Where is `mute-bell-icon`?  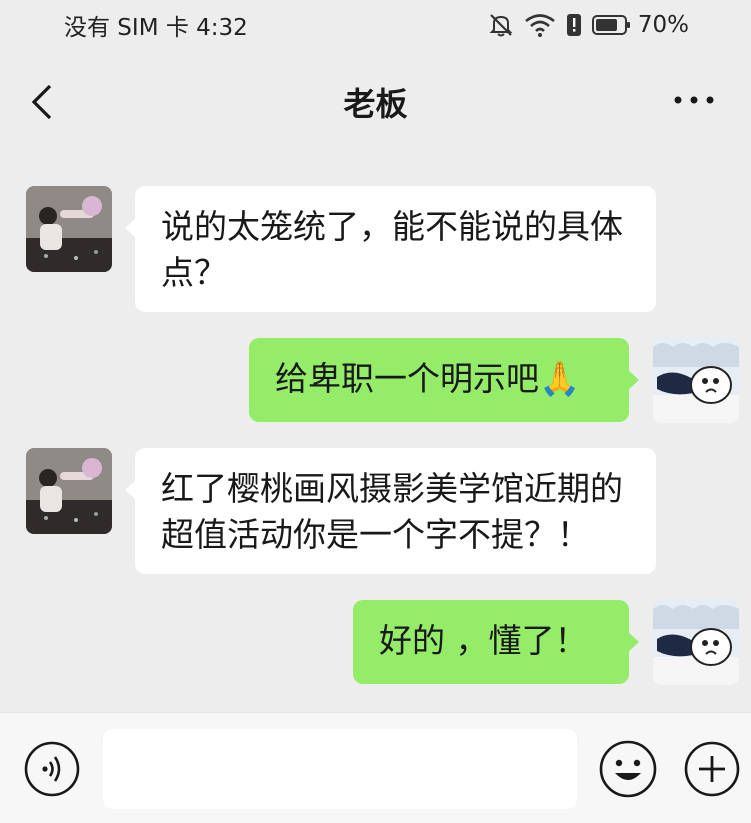
mute-bell-icon is located at coordinates (501, 25).